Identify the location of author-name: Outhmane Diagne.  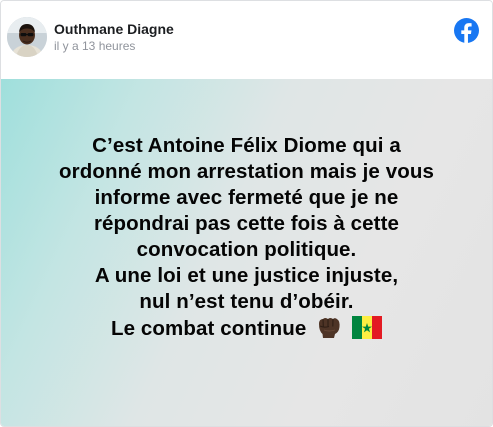
(114, 29).